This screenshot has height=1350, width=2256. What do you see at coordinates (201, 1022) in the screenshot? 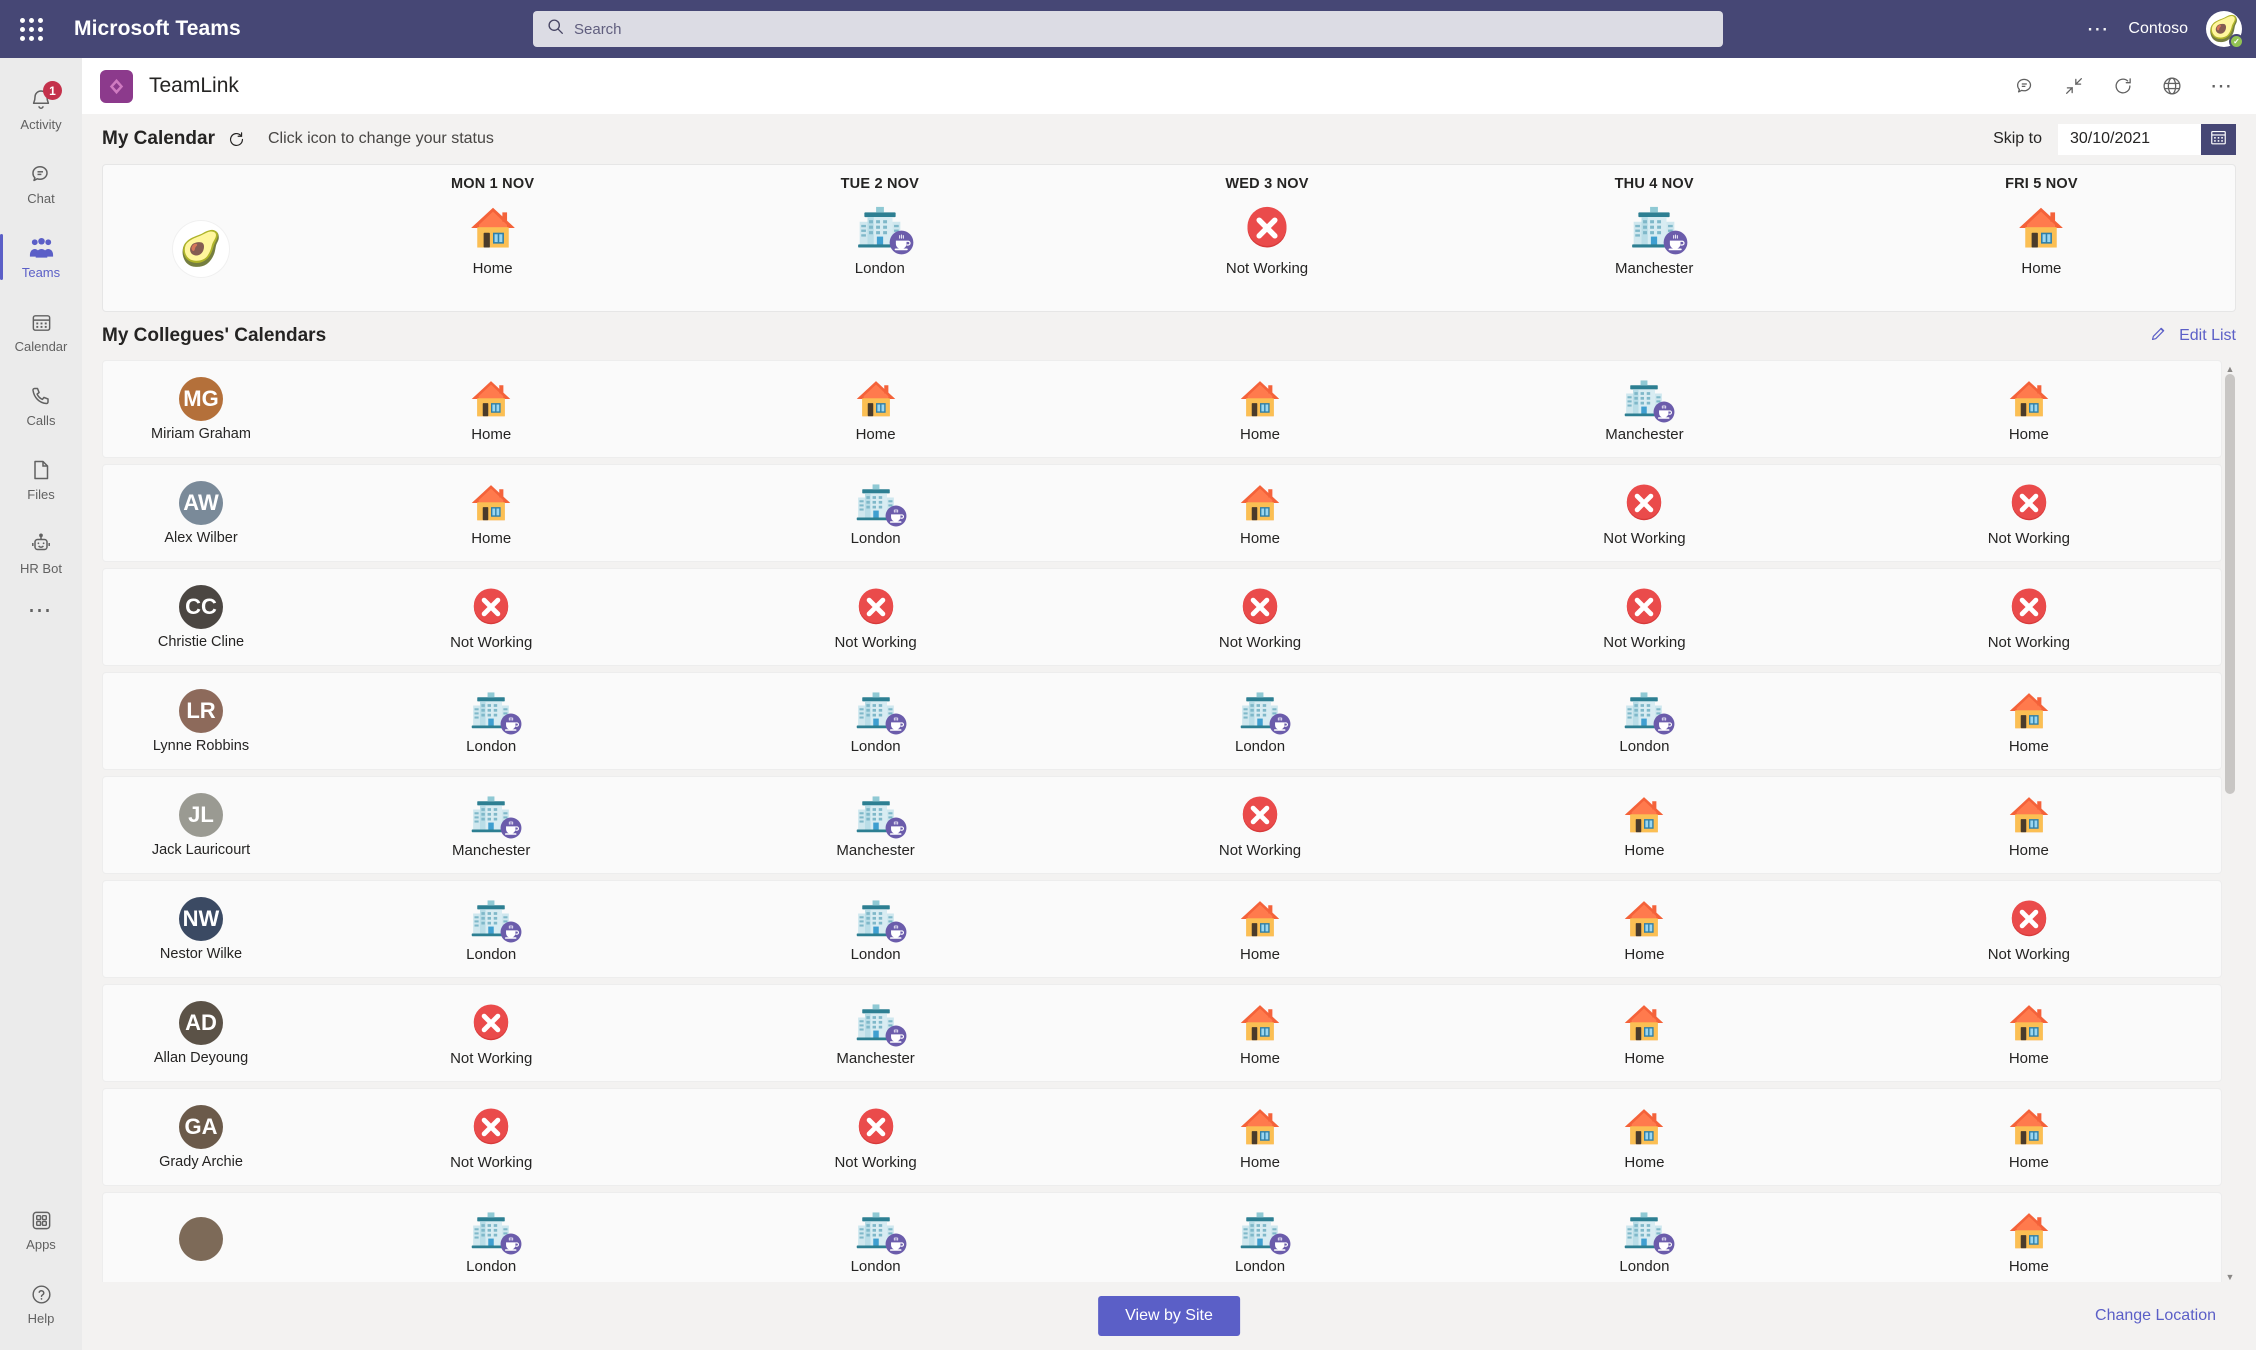
I see `avatar: AD` at bounding box center [201, 1022].